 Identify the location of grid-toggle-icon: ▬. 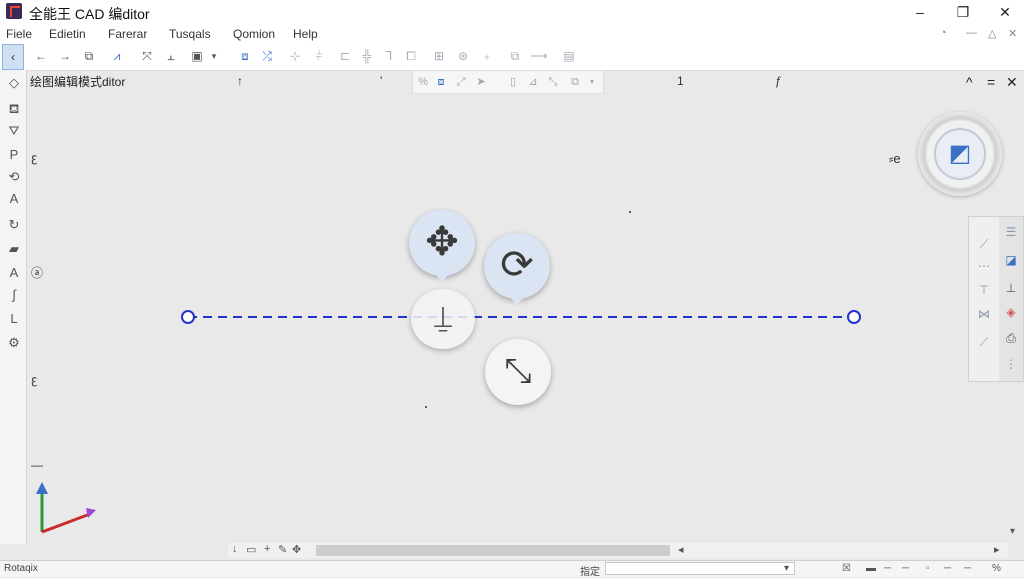
(871, 568).